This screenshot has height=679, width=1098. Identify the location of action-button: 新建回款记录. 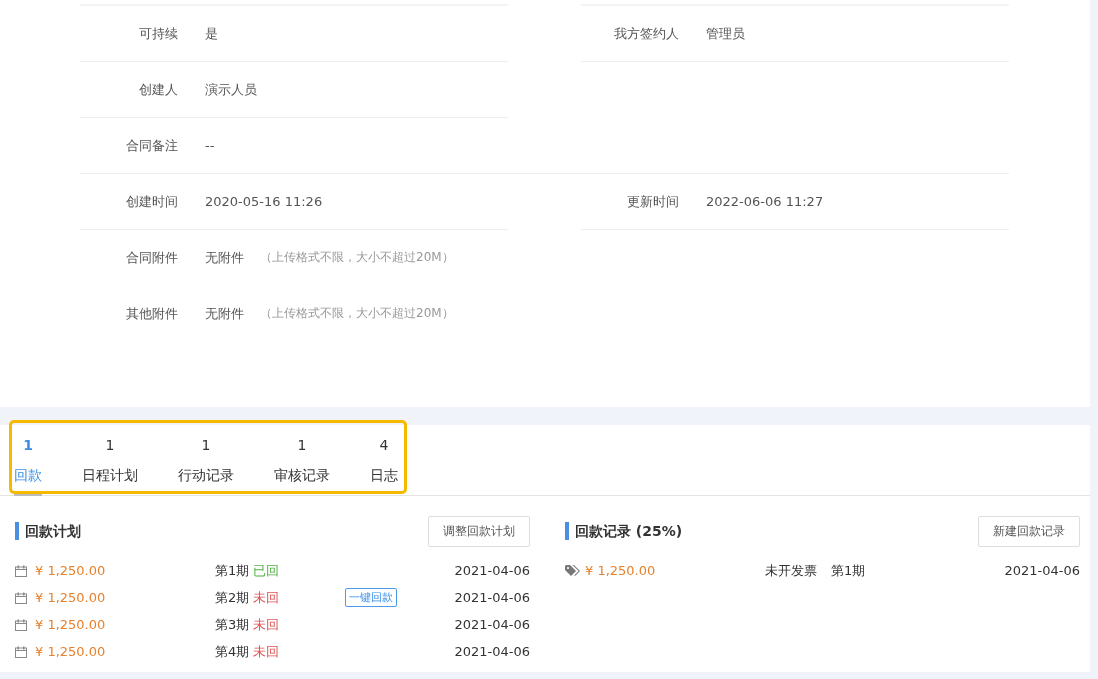
(1029, 531).